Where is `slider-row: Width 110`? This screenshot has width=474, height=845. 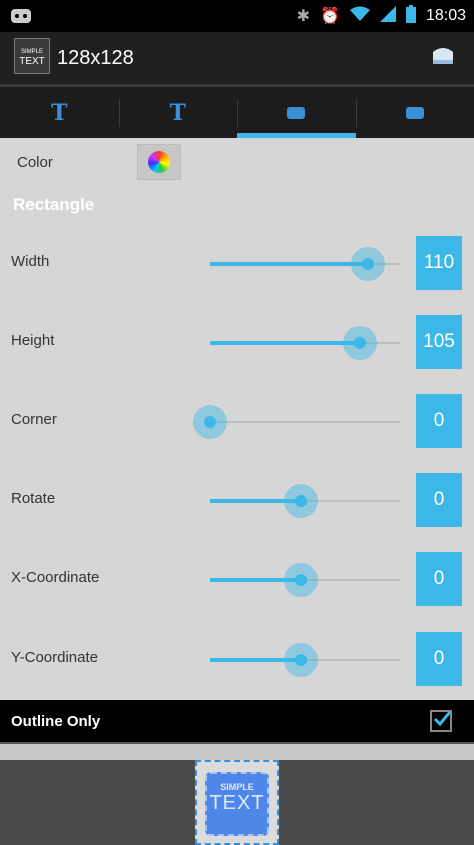 slider-row: Width 110 is located at coordinates (237, 264).